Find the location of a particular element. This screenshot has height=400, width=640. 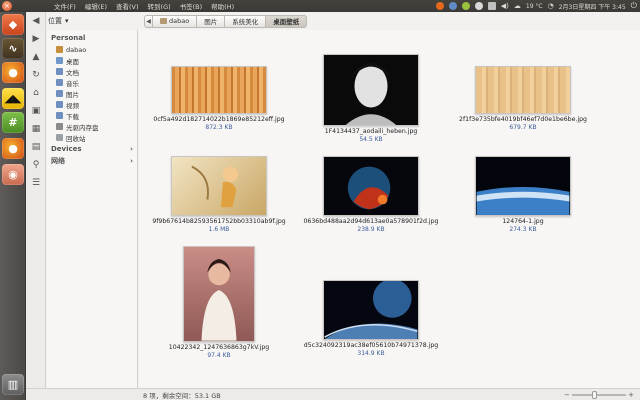

ubuntu-software-icon: ◆ is located at coordinates (13, 24).